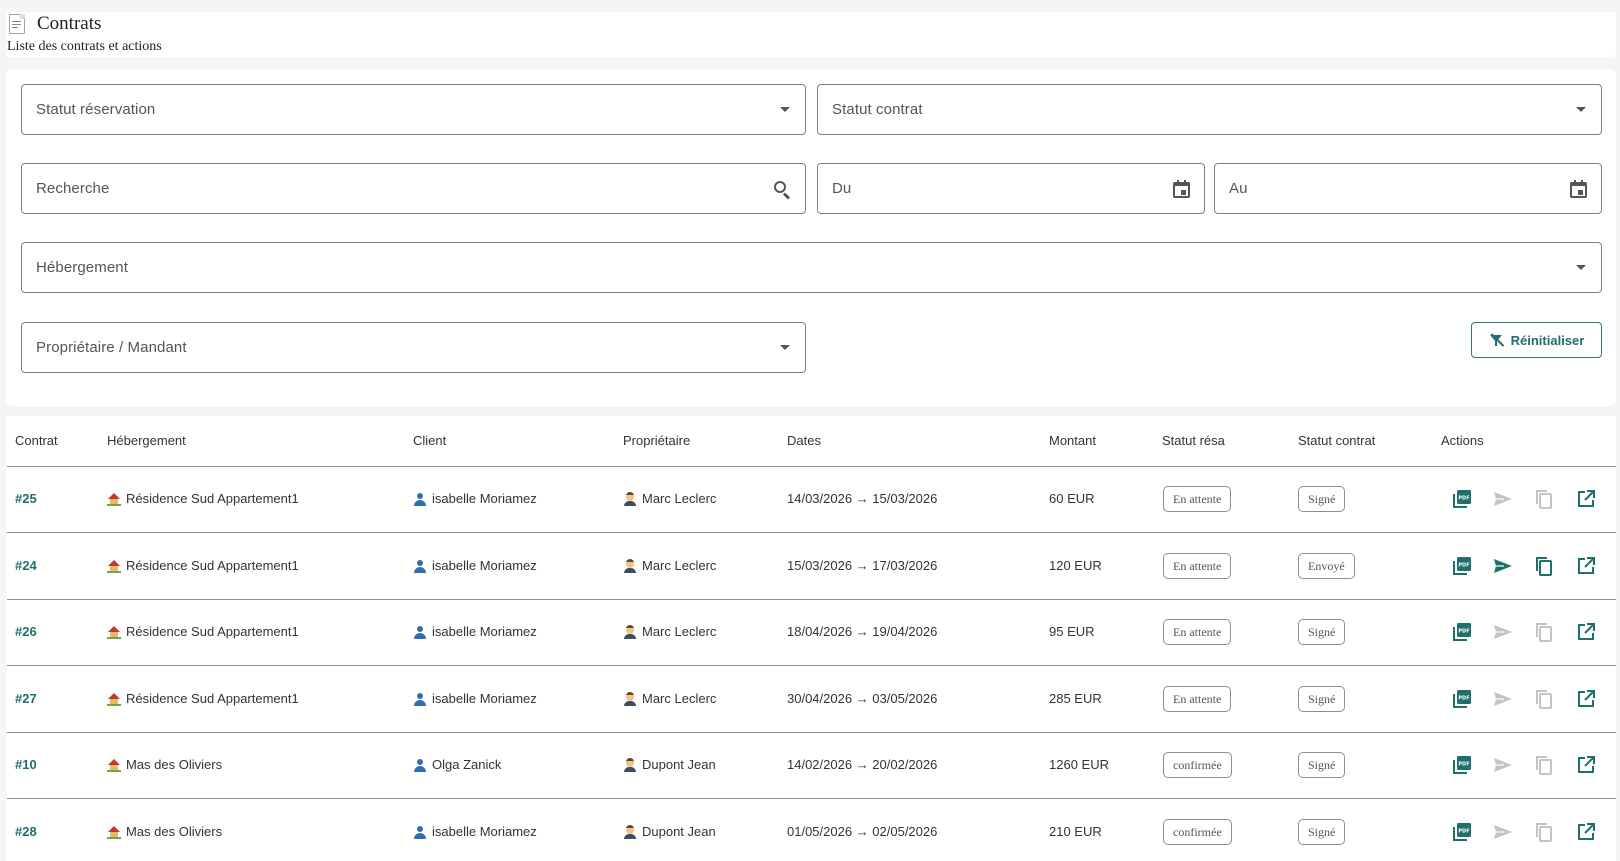 The width and height of the screenshot is (1620, 861). What do you see at coordinates (862, 831) in the screenshot?
I see `dates-cell: 01/05/2026 → 02/05/2026` at bounding box center [862, 831].